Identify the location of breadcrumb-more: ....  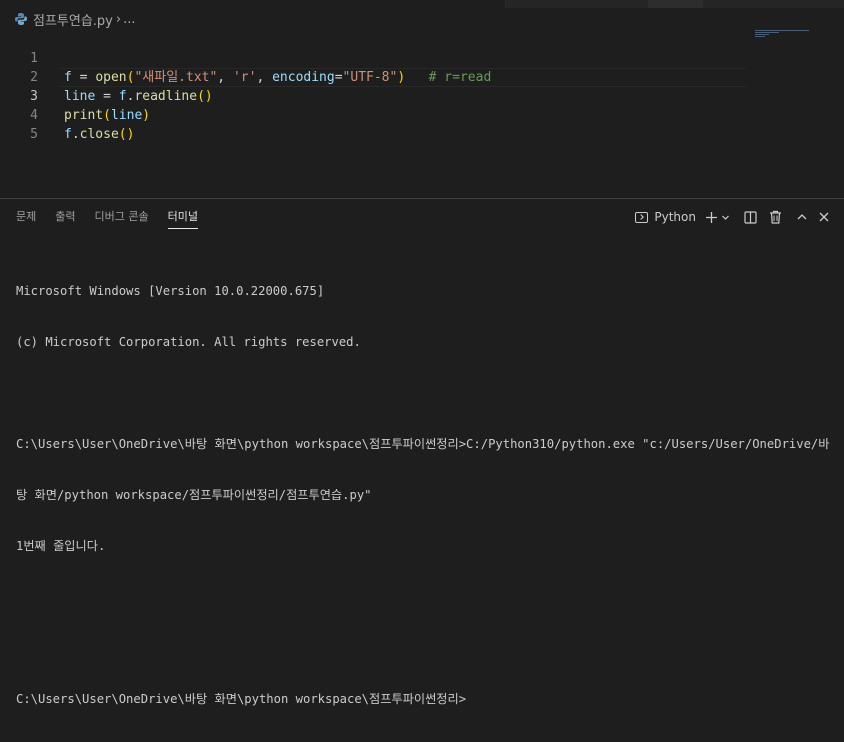
(129, 19).